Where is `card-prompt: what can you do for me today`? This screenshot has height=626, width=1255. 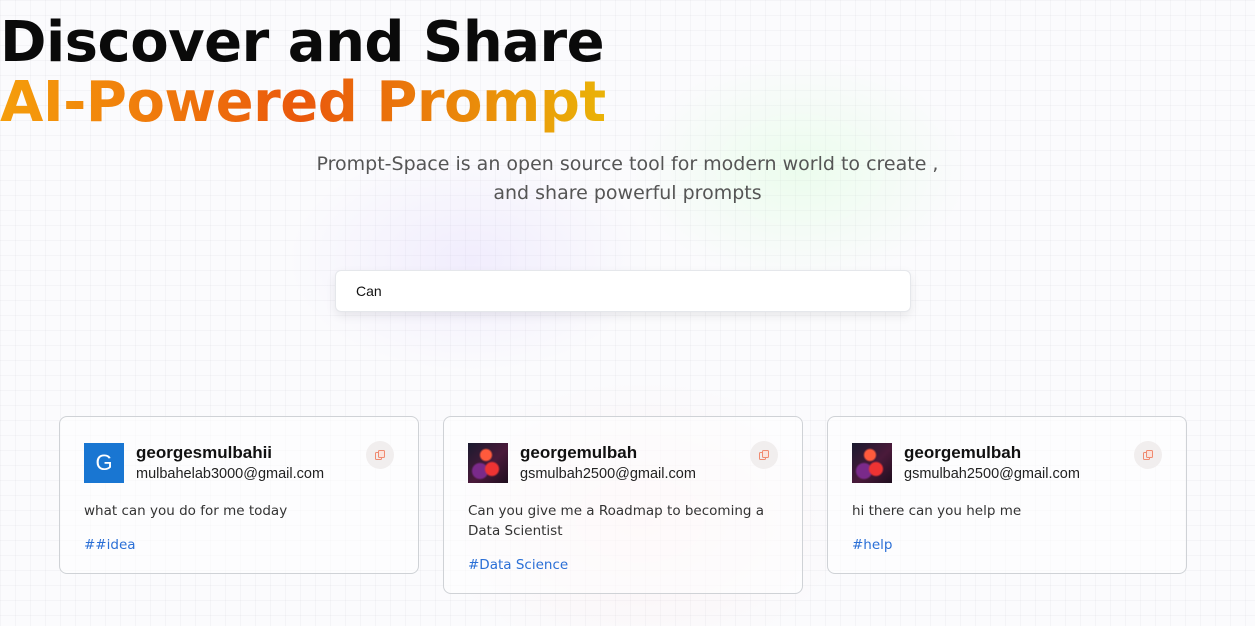 card-prompt: what can you do for me today is located at coordinates (186, 511).